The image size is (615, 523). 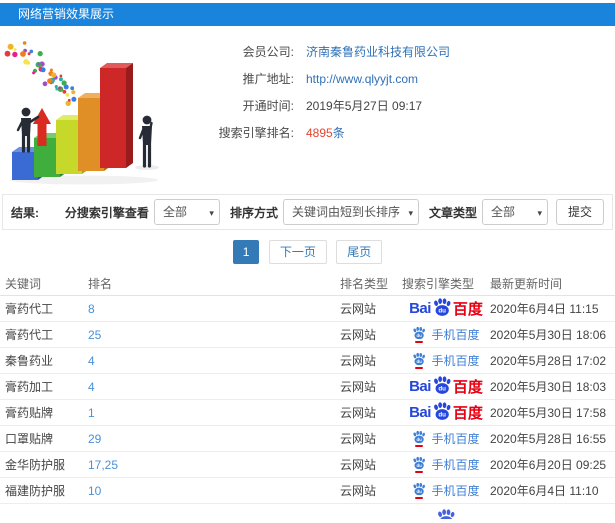 What do you see at coordinates (25, 212) in the screenshot?
I see `result-label: 结果:` at bounding box center [25, 212].